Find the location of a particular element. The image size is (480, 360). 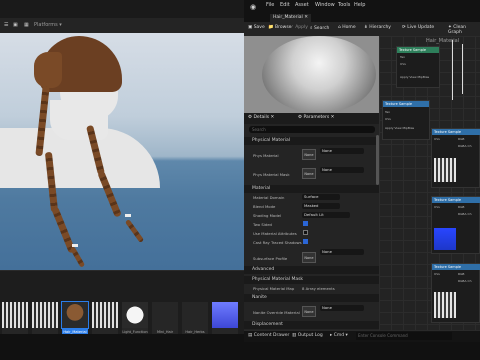

subsurface-profile-label: Subsurface Profile is located at coordinates (270, 258).